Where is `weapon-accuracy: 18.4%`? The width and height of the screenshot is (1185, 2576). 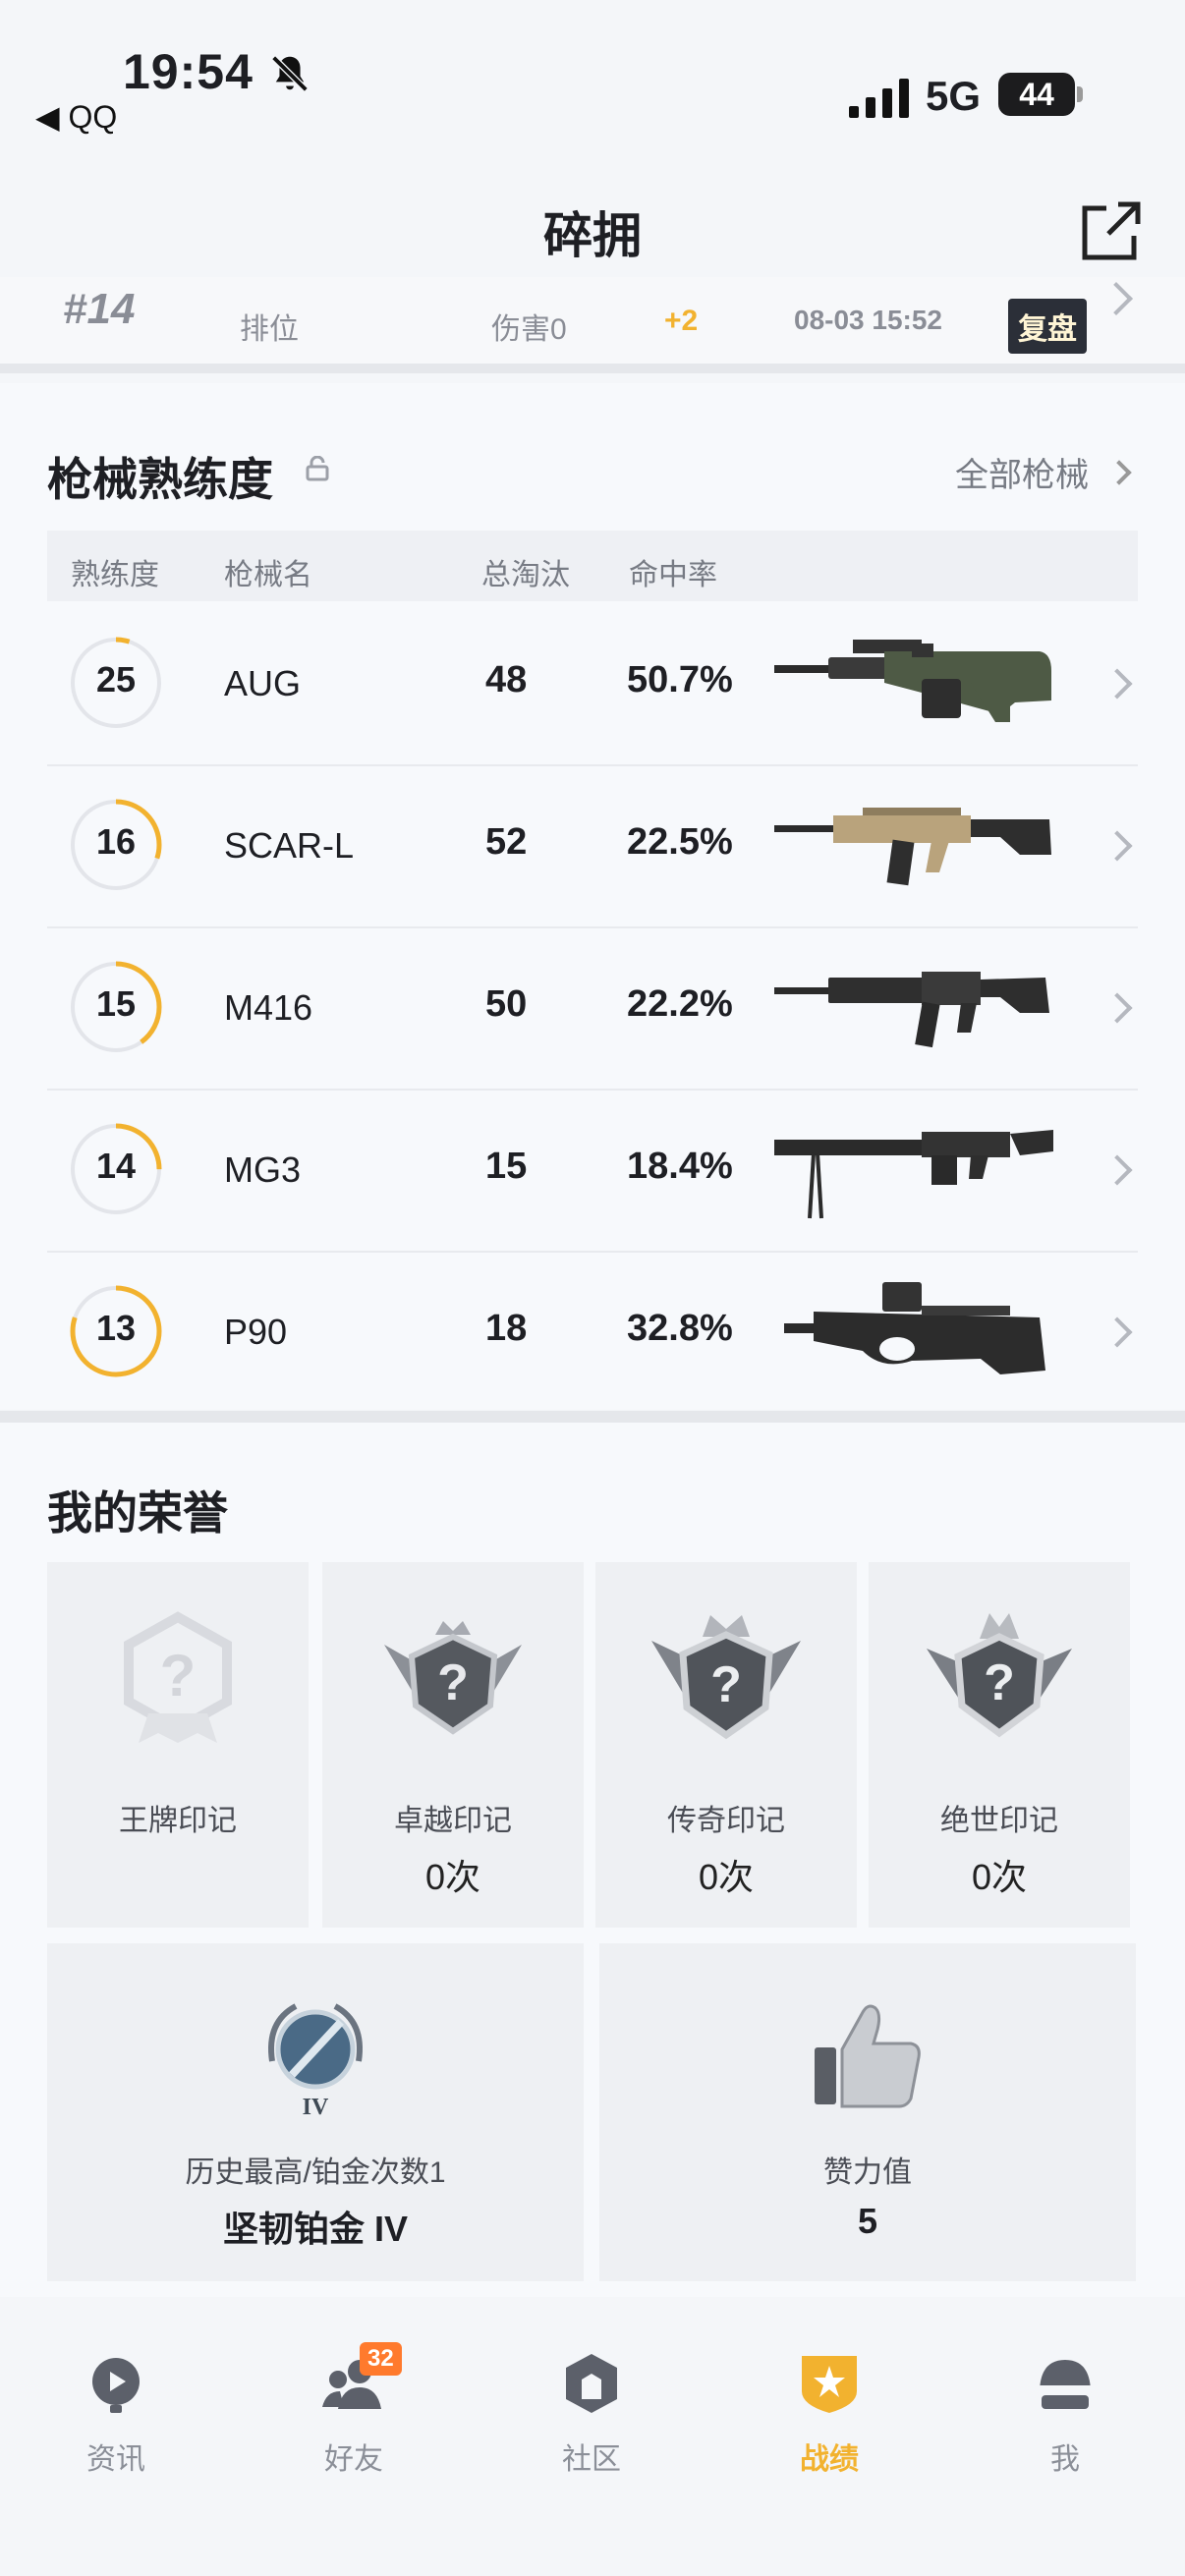 weapon-accuracy: 18.4% is located at coordinates (680, 1166).